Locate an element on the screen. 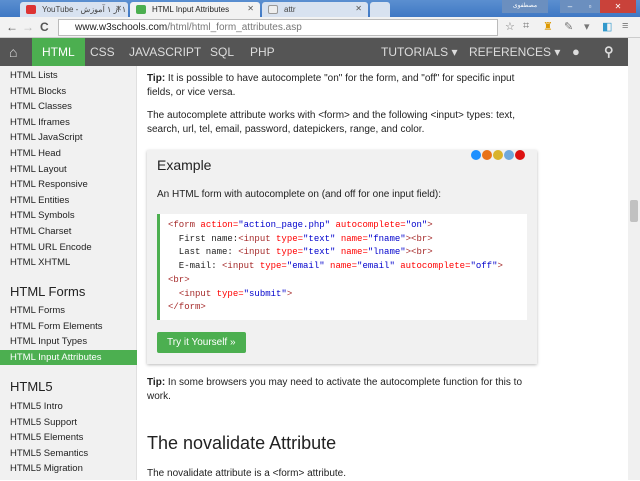 This screenshot has height=481, width=640. minimize-button: – is located at coordinates (570, 6).